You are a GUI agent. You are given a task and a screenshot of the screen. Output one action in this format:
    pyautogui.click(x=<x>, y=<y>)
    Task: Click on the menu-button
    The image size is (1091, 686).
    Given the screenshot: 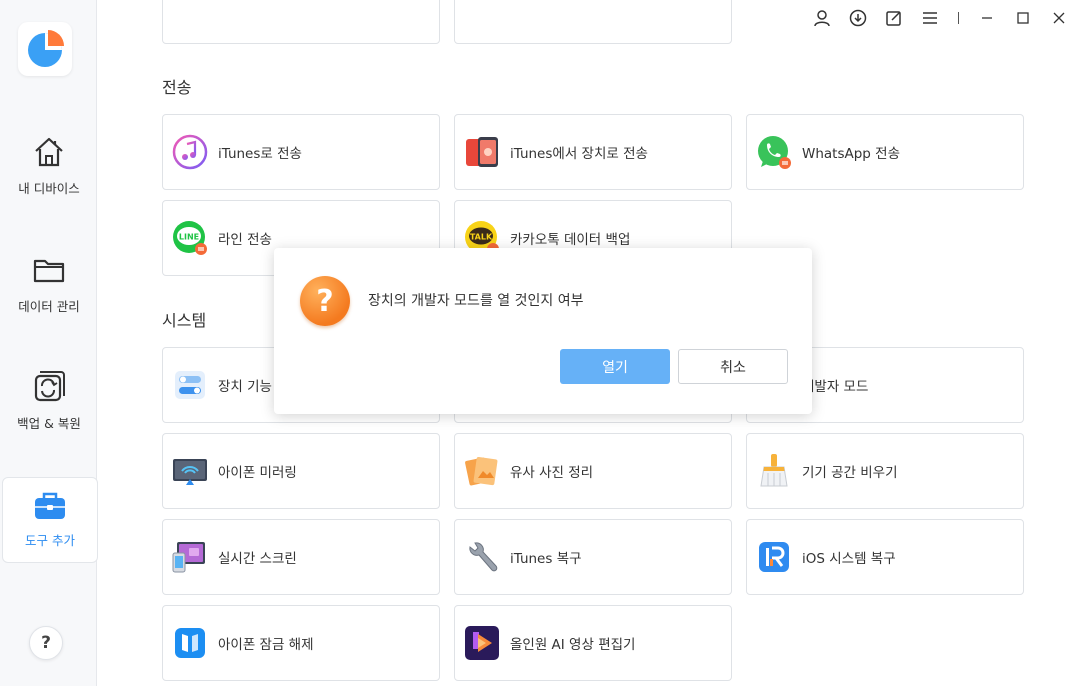 What is the action you would take?
    pyautogui.click(x=930, y=18)
    